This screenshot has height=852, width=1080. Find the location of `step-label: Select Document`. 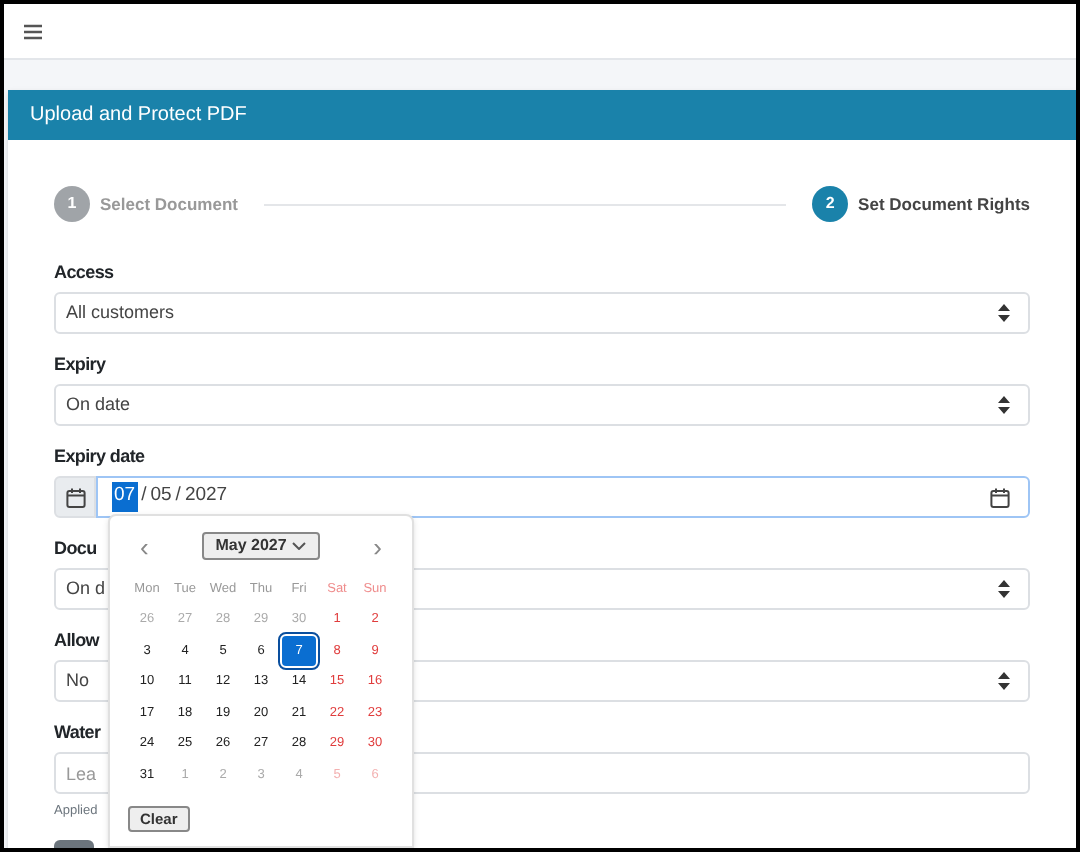

step-label: Select Document is located at coordinates (169, 204).